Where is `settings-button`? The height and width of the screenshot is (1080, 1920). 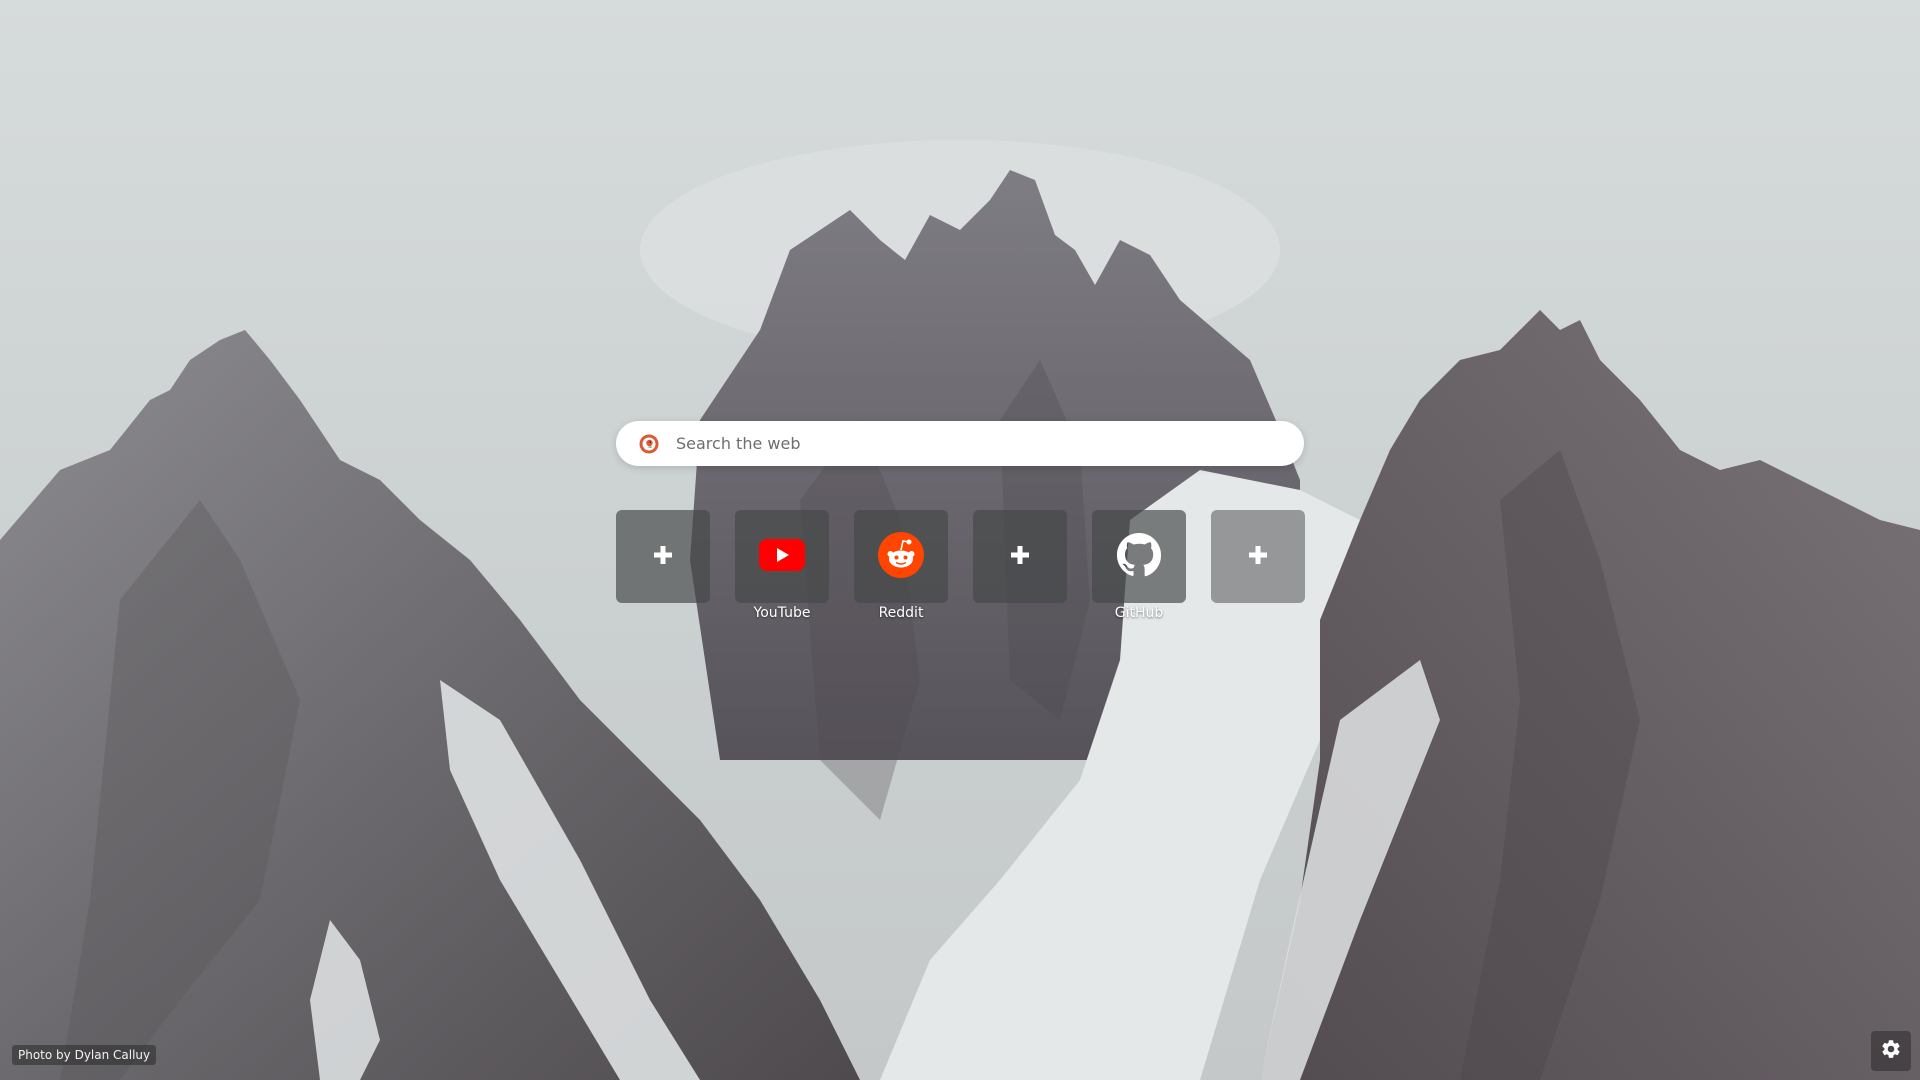
settings-button is located at coordinates (1891, 1051).